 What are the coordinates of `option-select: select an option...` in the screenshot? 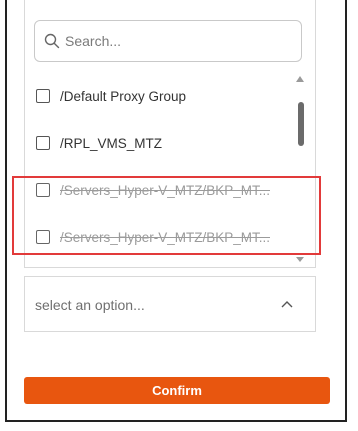 It's located at (170, 304).